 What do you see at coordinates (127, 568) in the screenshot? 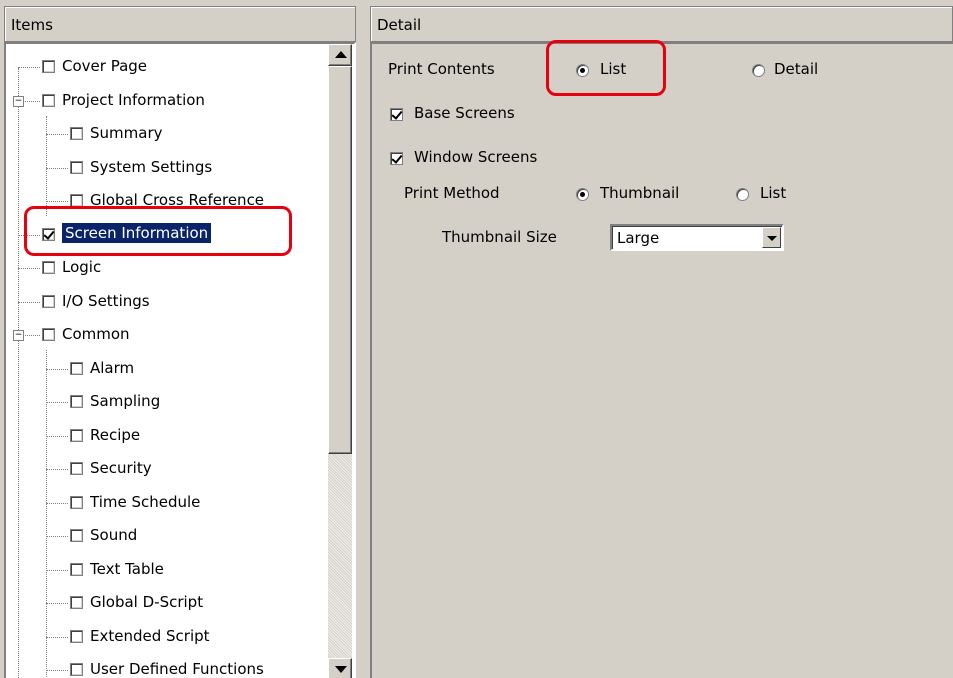
I see `tree-item-label: Text Table` at bounding box center [127, 568].